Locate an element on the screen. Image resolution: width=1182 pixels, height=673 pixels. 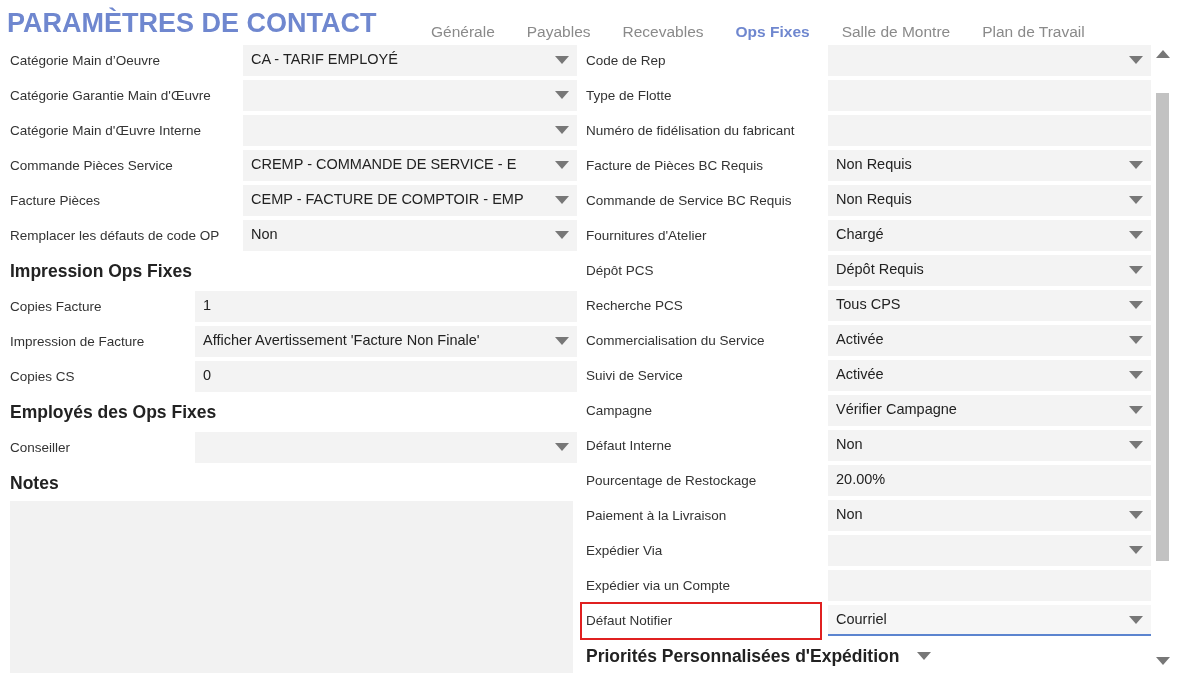
collapse-caret-icon is located at coordinates (924, 656).